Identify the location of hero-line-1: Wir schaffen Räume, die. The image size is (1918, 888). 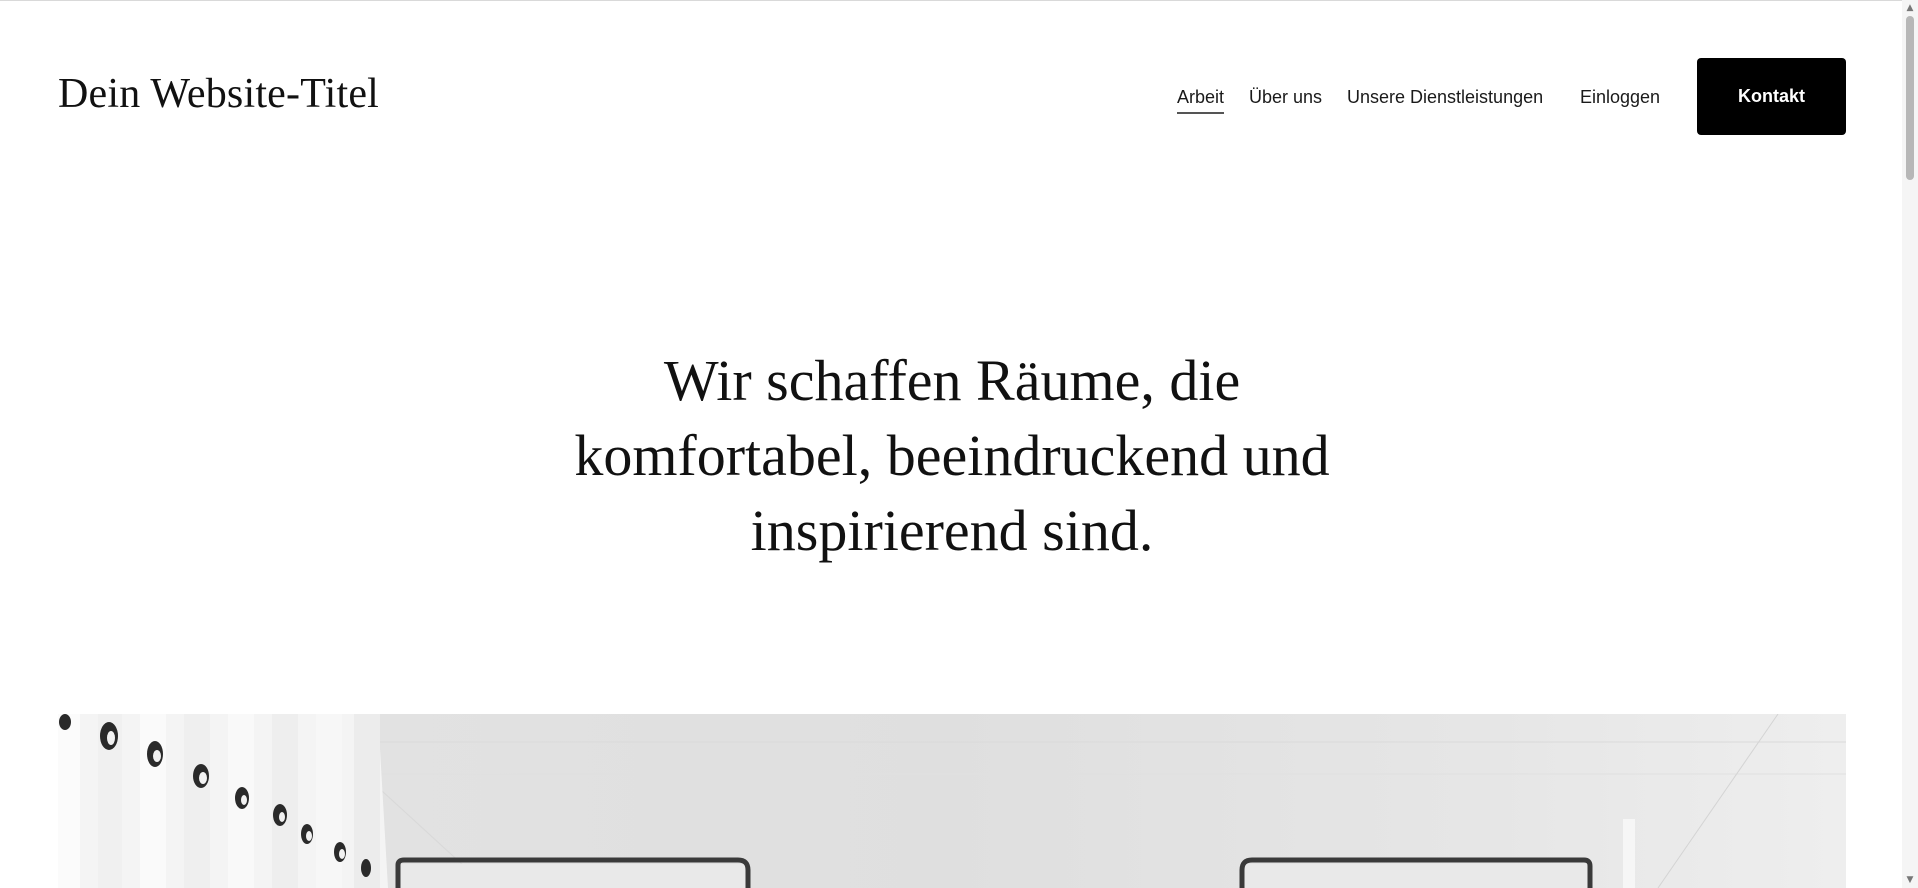
(952, 380).